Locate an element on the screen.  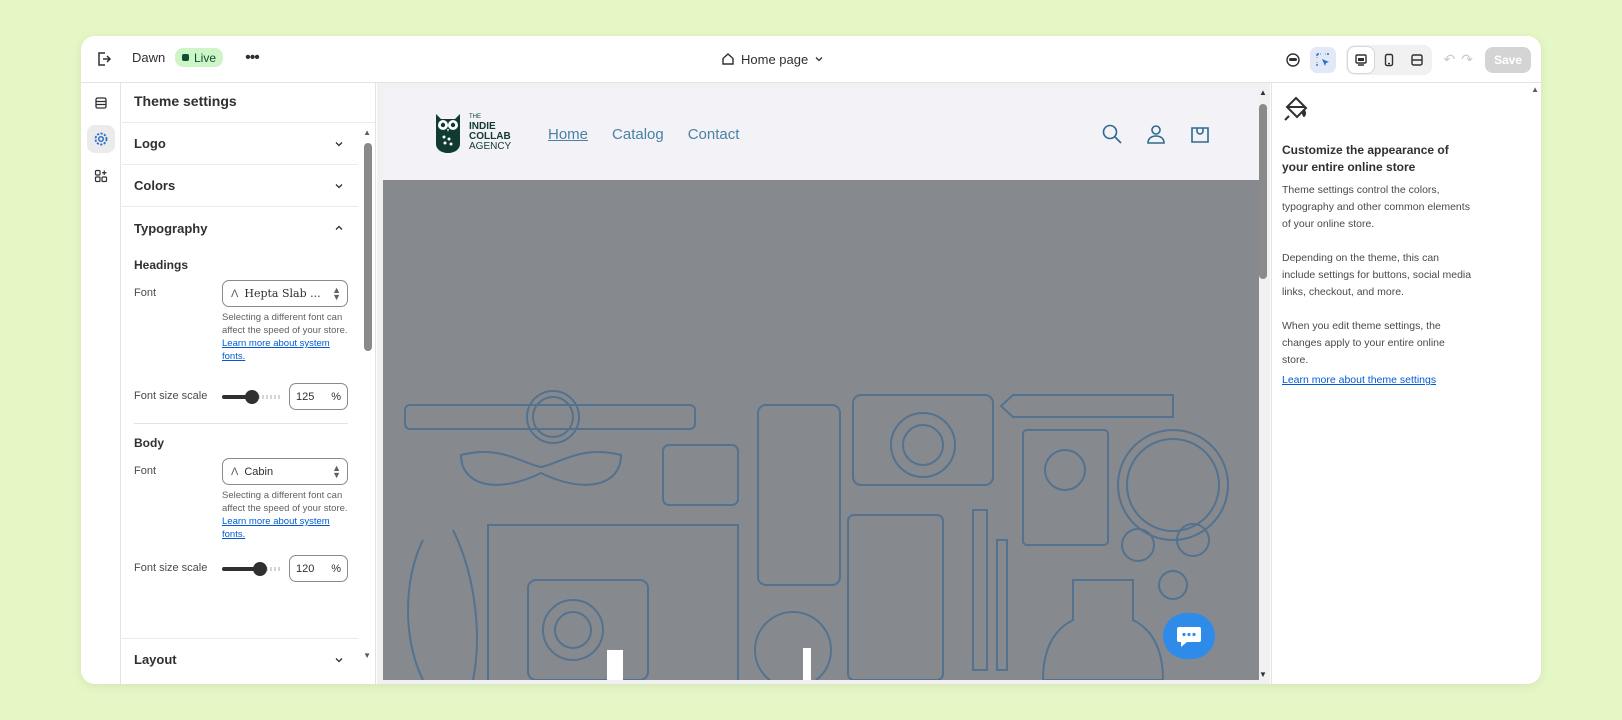
paint-bucket-icon is located at coordinates (1296, 108).